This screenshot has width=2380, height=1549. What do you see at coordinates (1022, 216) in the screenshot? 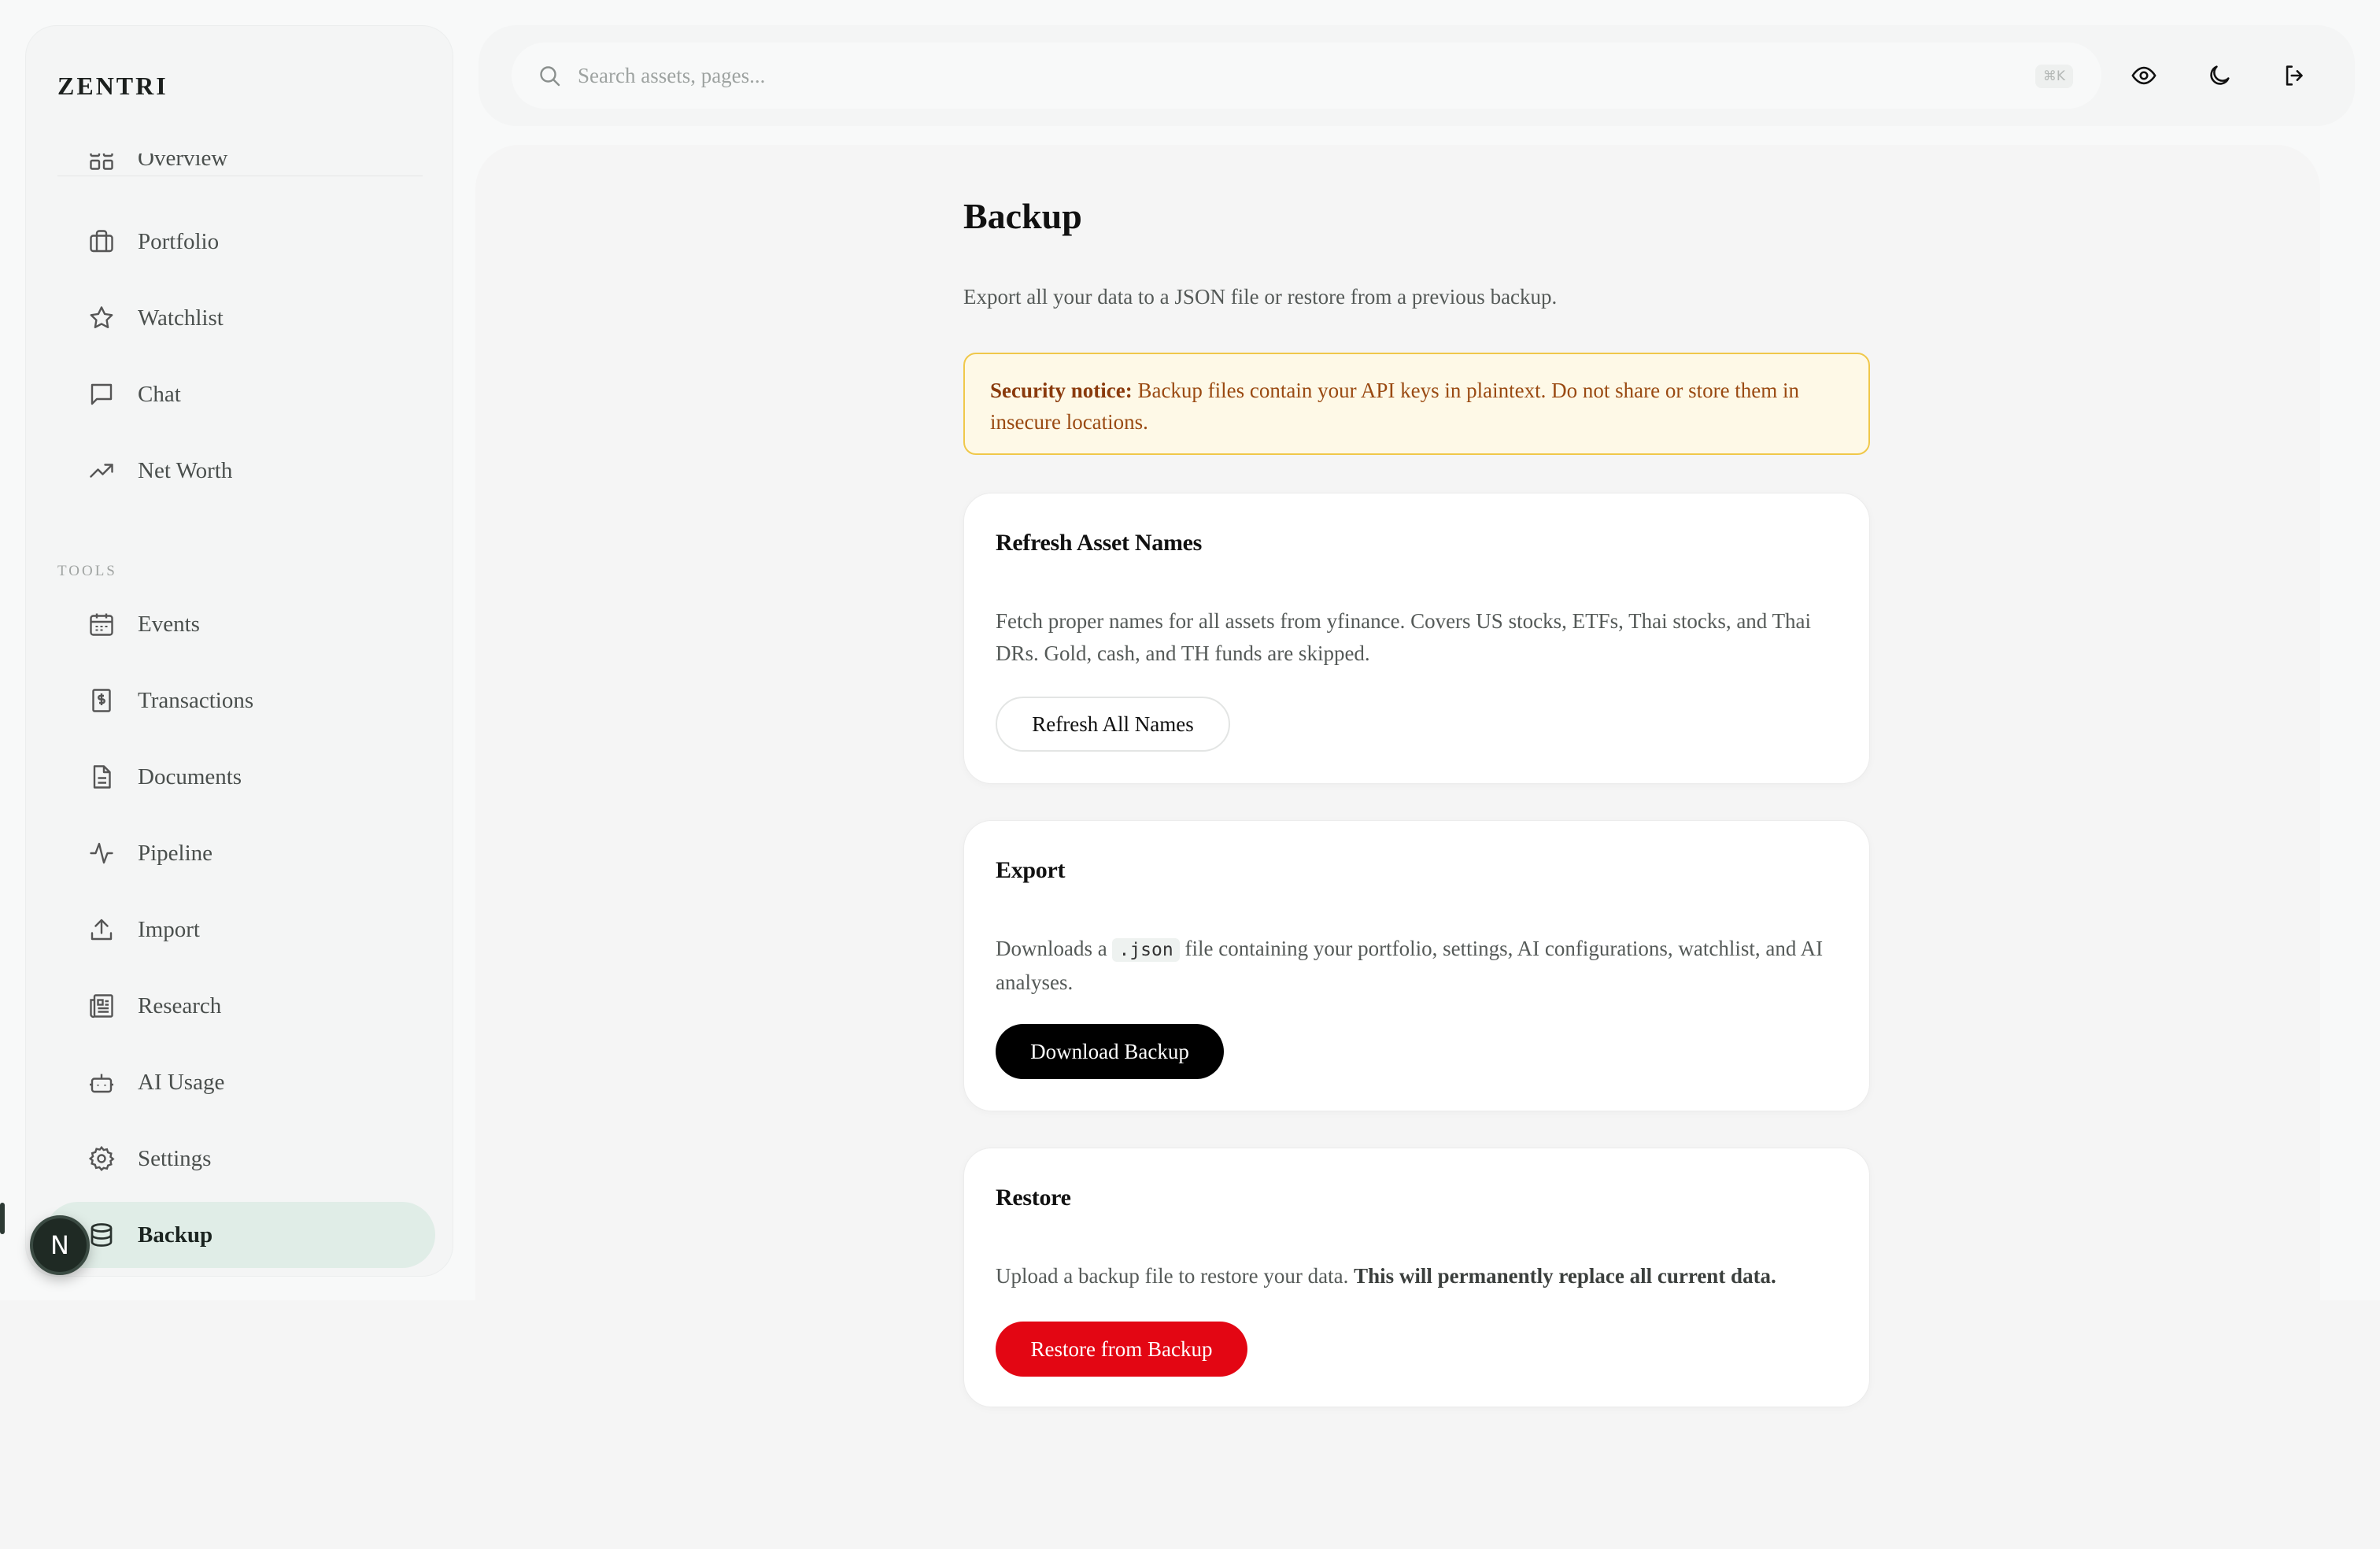
I see `page-title: Backup` at bounding box center [1022, 216].